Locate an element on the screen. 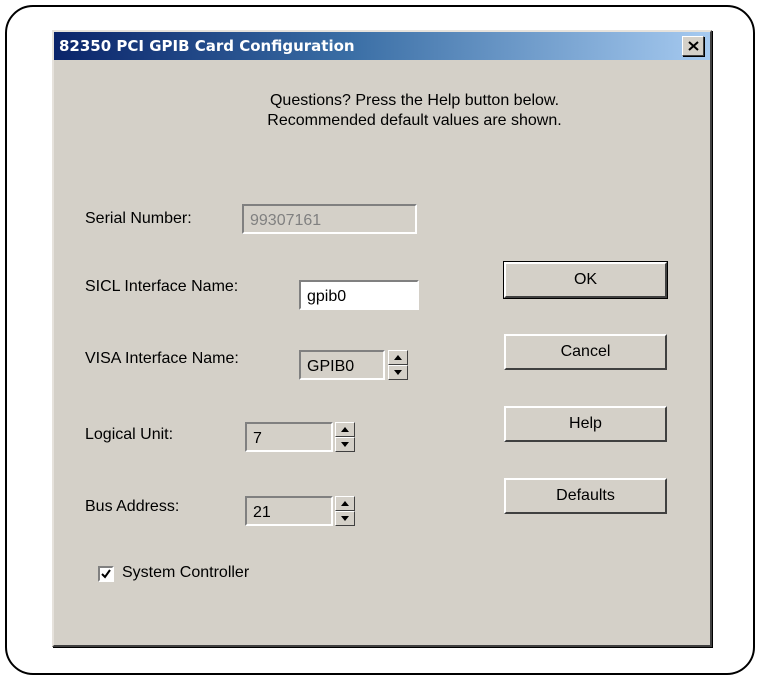 The image size is (762, 680). bus-address-spin-up-button is located at coordinates (345, 503).